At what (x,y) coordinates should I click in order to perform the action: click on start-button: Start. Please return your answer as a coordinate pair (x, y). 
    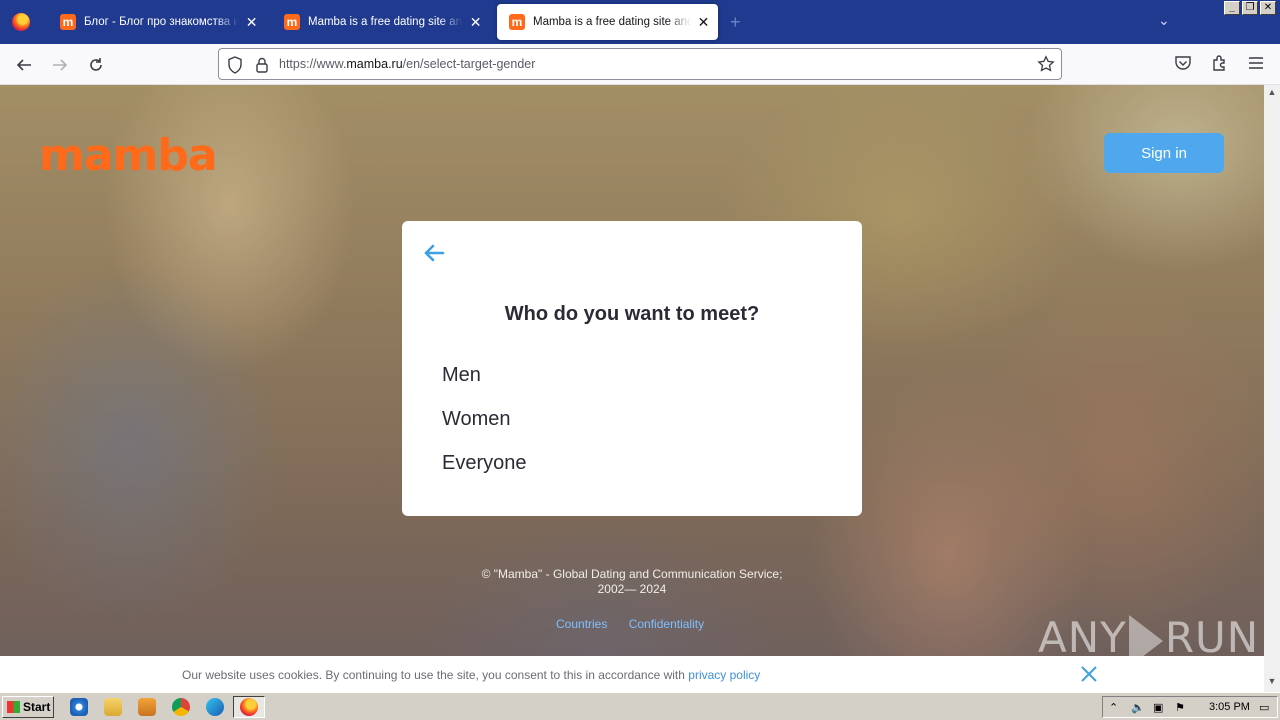
    Looking at the image, I should click on (28, 707).